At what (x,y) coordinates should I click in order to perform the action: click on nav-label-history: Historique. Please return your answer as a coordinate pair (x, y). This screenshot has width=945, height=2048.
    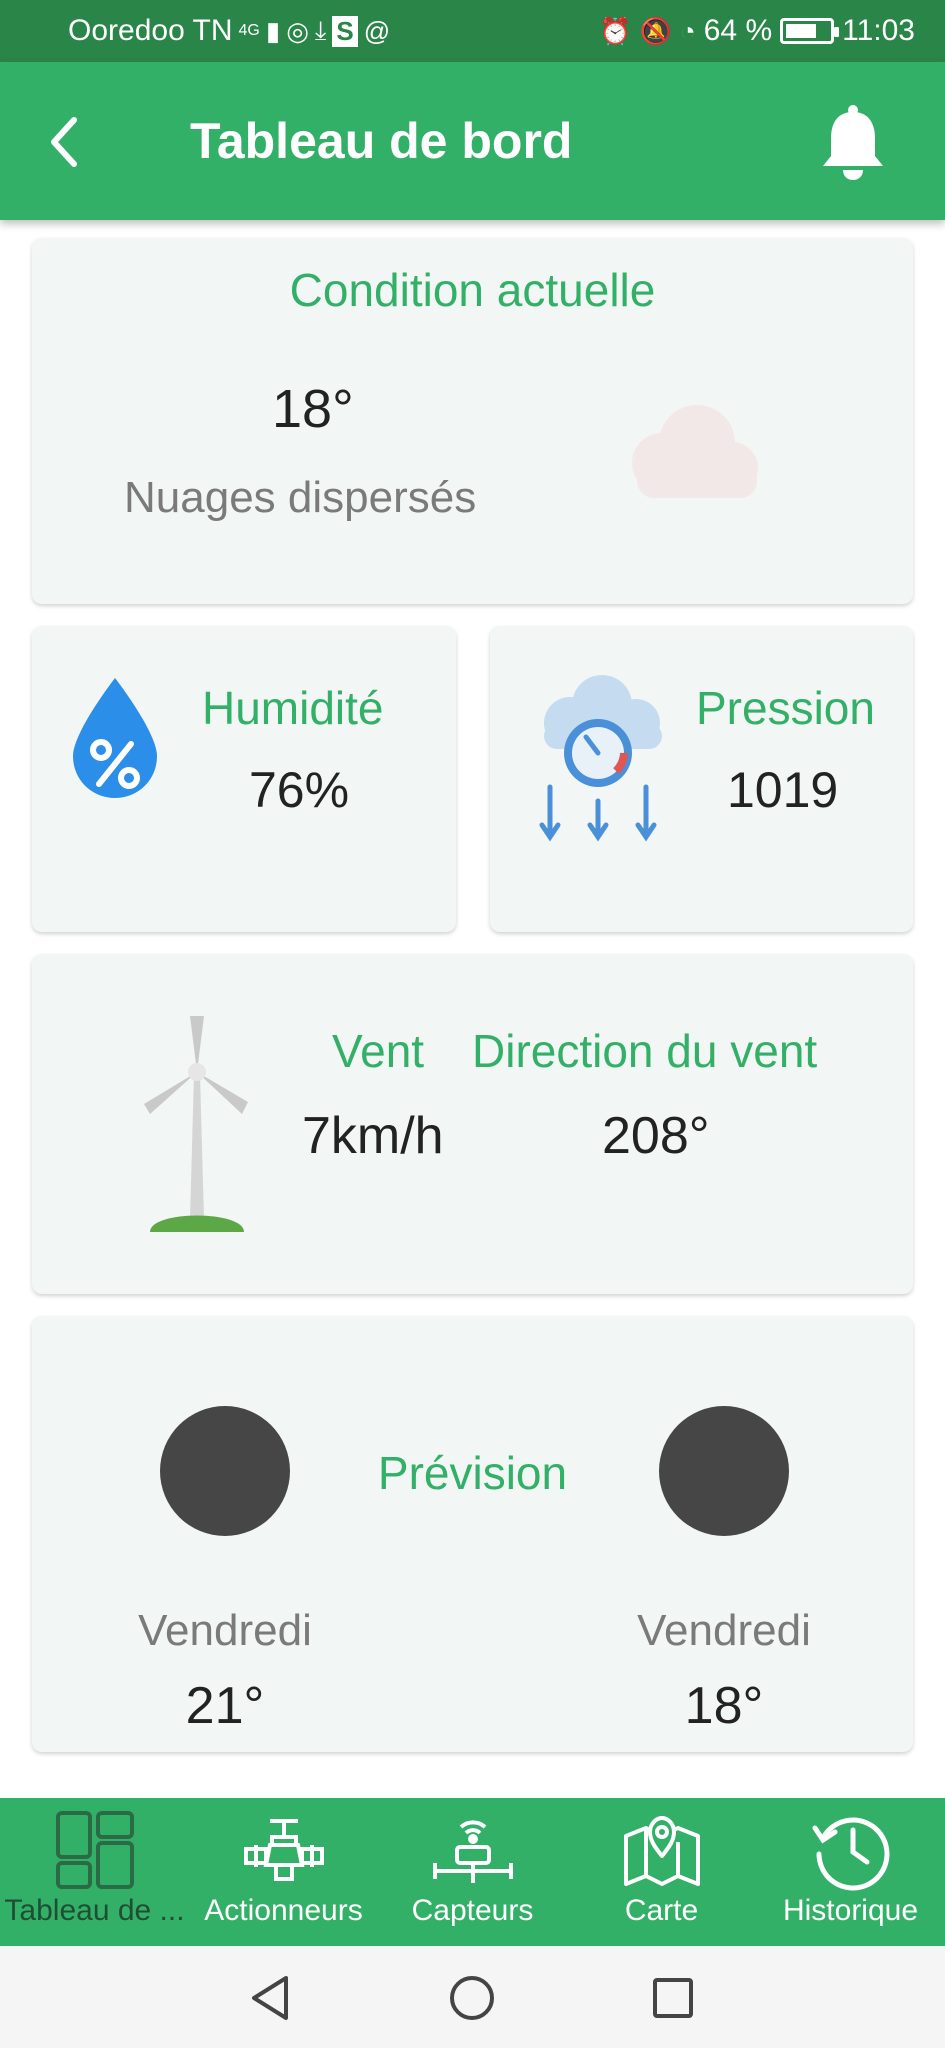
    Looking at the image, I should click on (850, 1910).